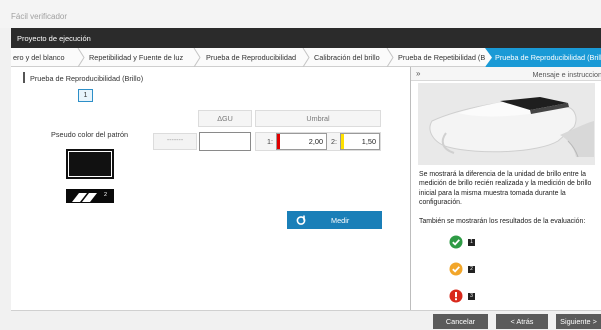 Image resolution: width=601 pixels, height=330 pixels. Describe the element at coordinates (471, 242) in the screenshot. I see `status-number: 1` at that location.